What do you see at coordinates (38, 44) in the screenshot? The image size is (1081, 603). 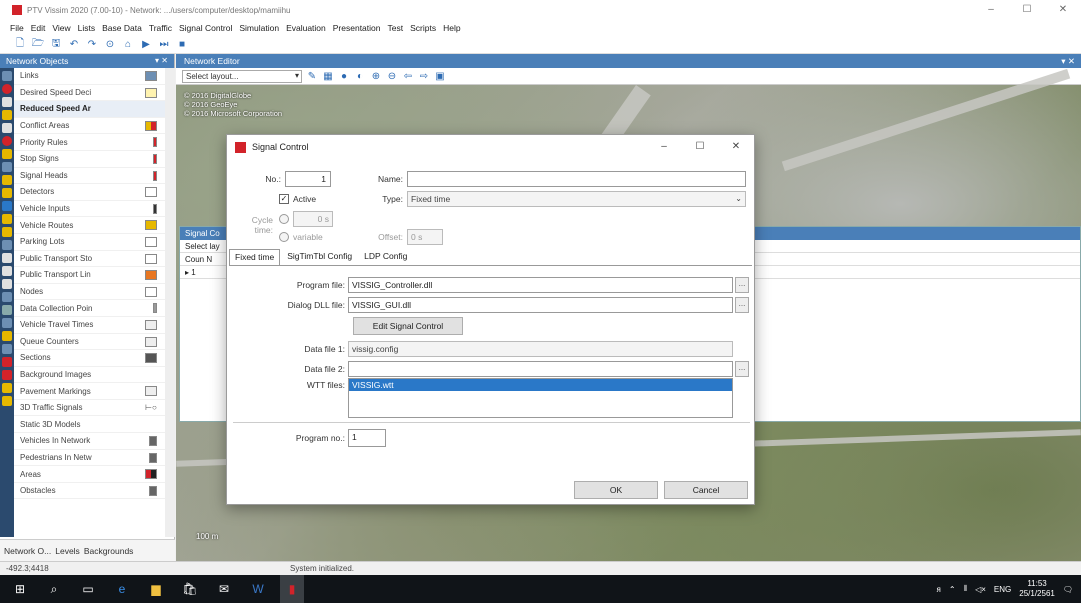 I see `open-file-icon: 🗁` at bounding box center [38, 44].